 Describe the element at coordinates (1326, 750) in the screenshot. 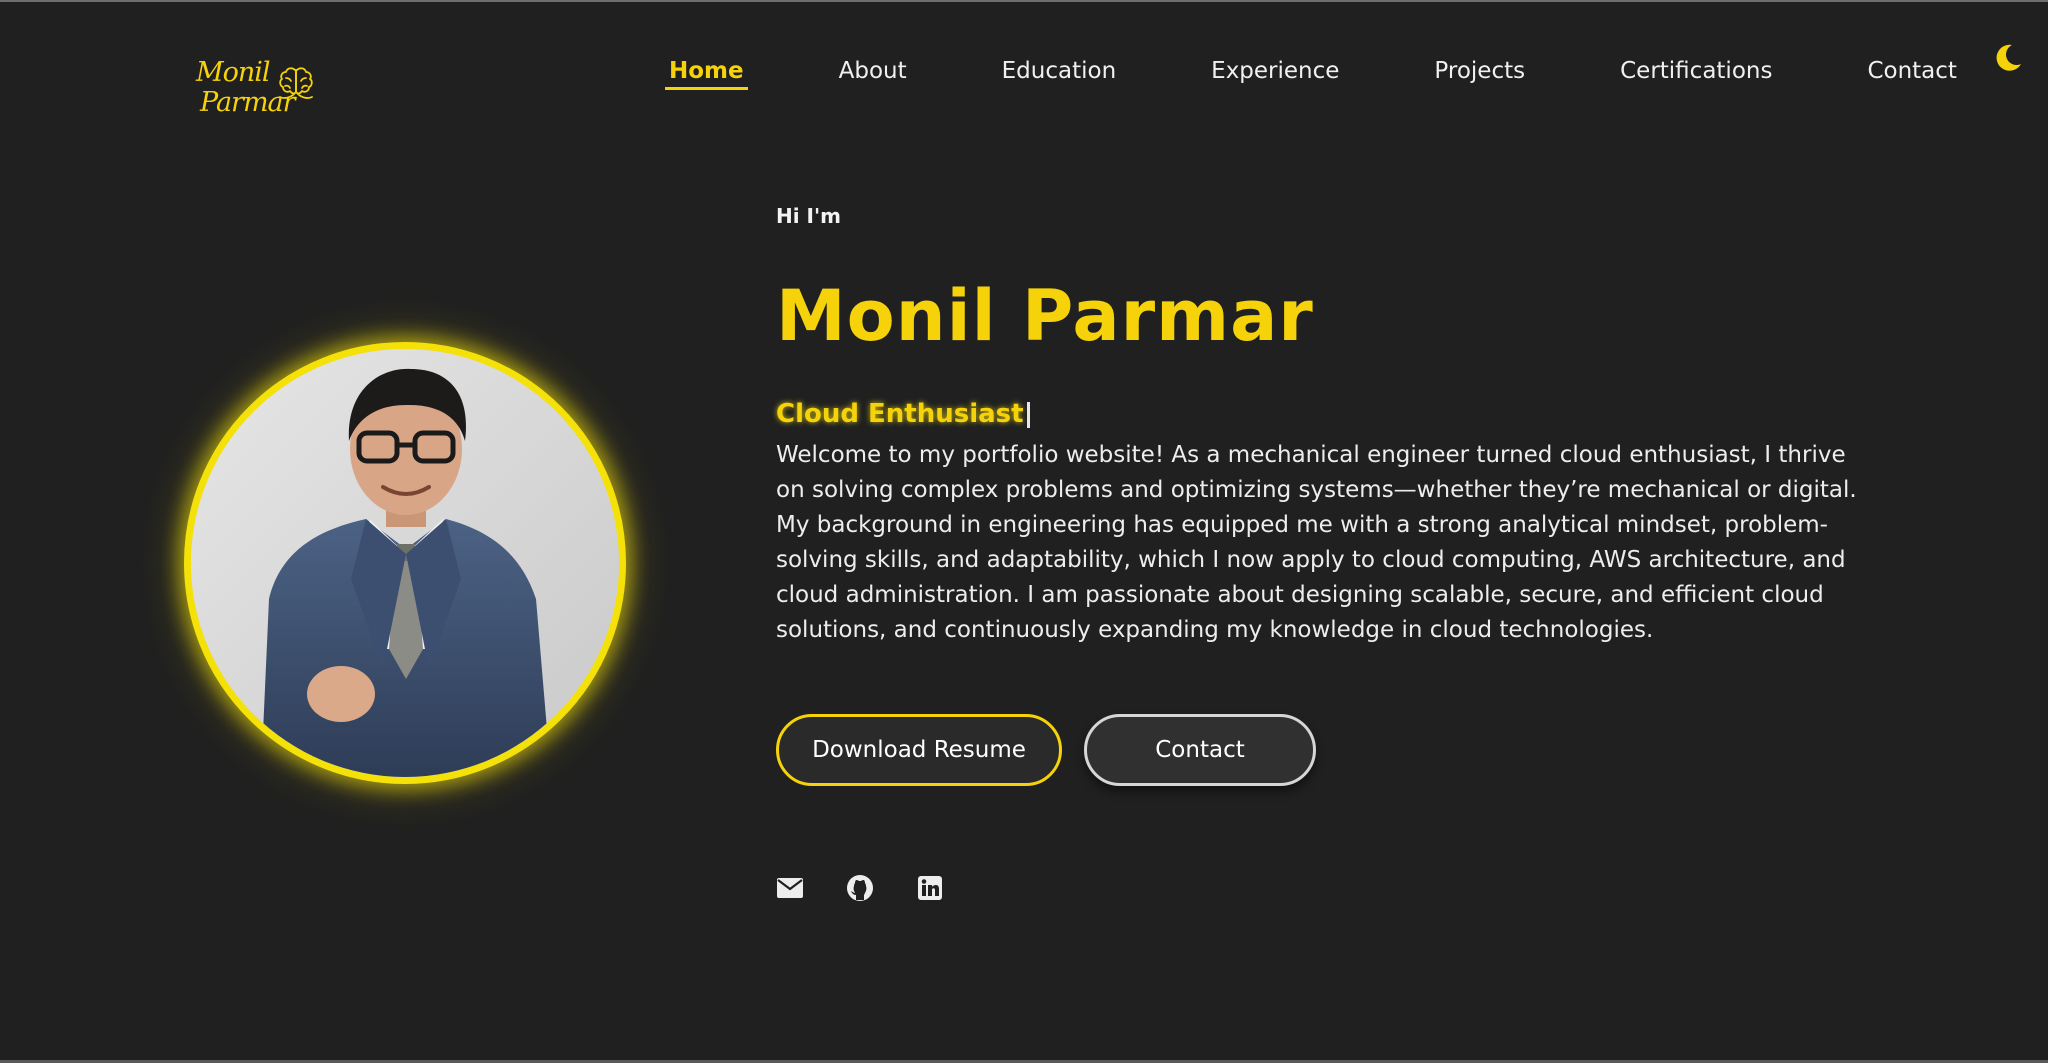

I see `hero-actions: Download Resume Contact` at that location.